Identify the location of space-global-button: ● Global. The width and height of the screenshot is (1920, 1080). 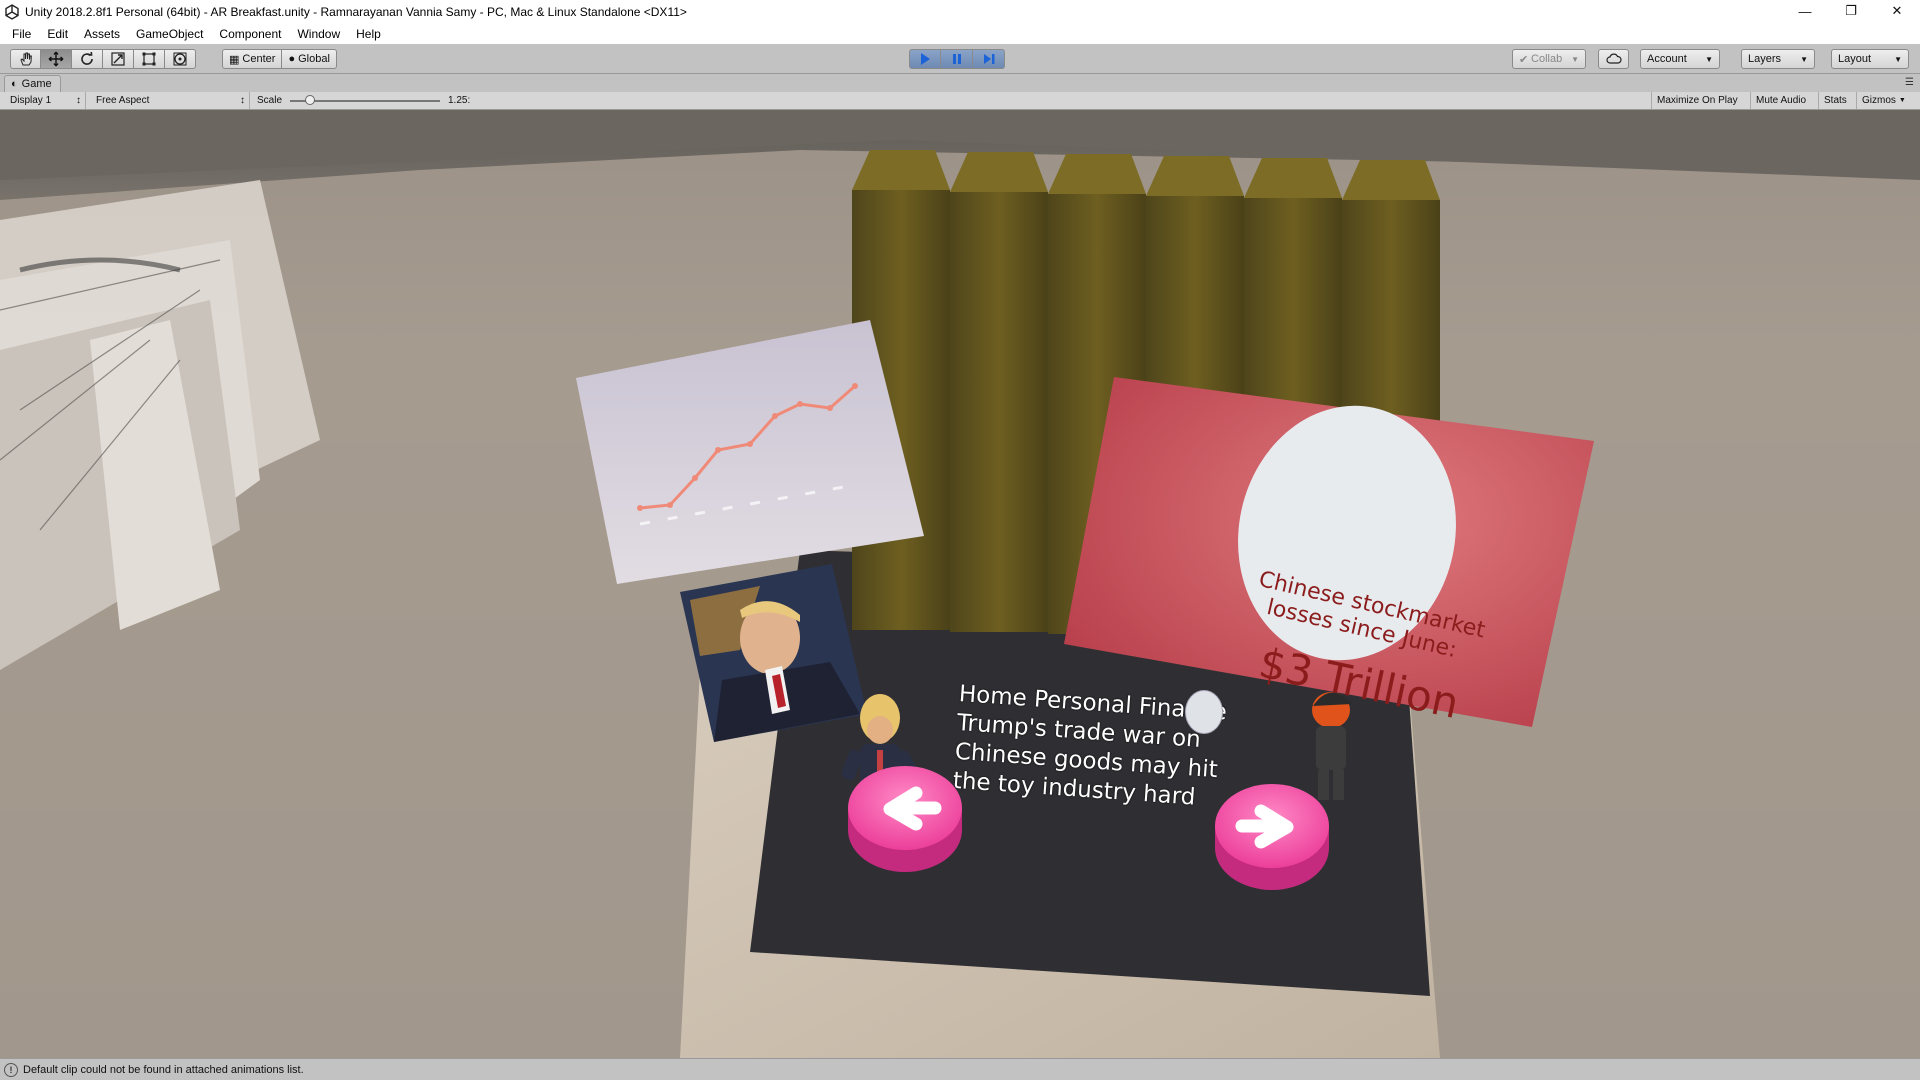
(309, 59).